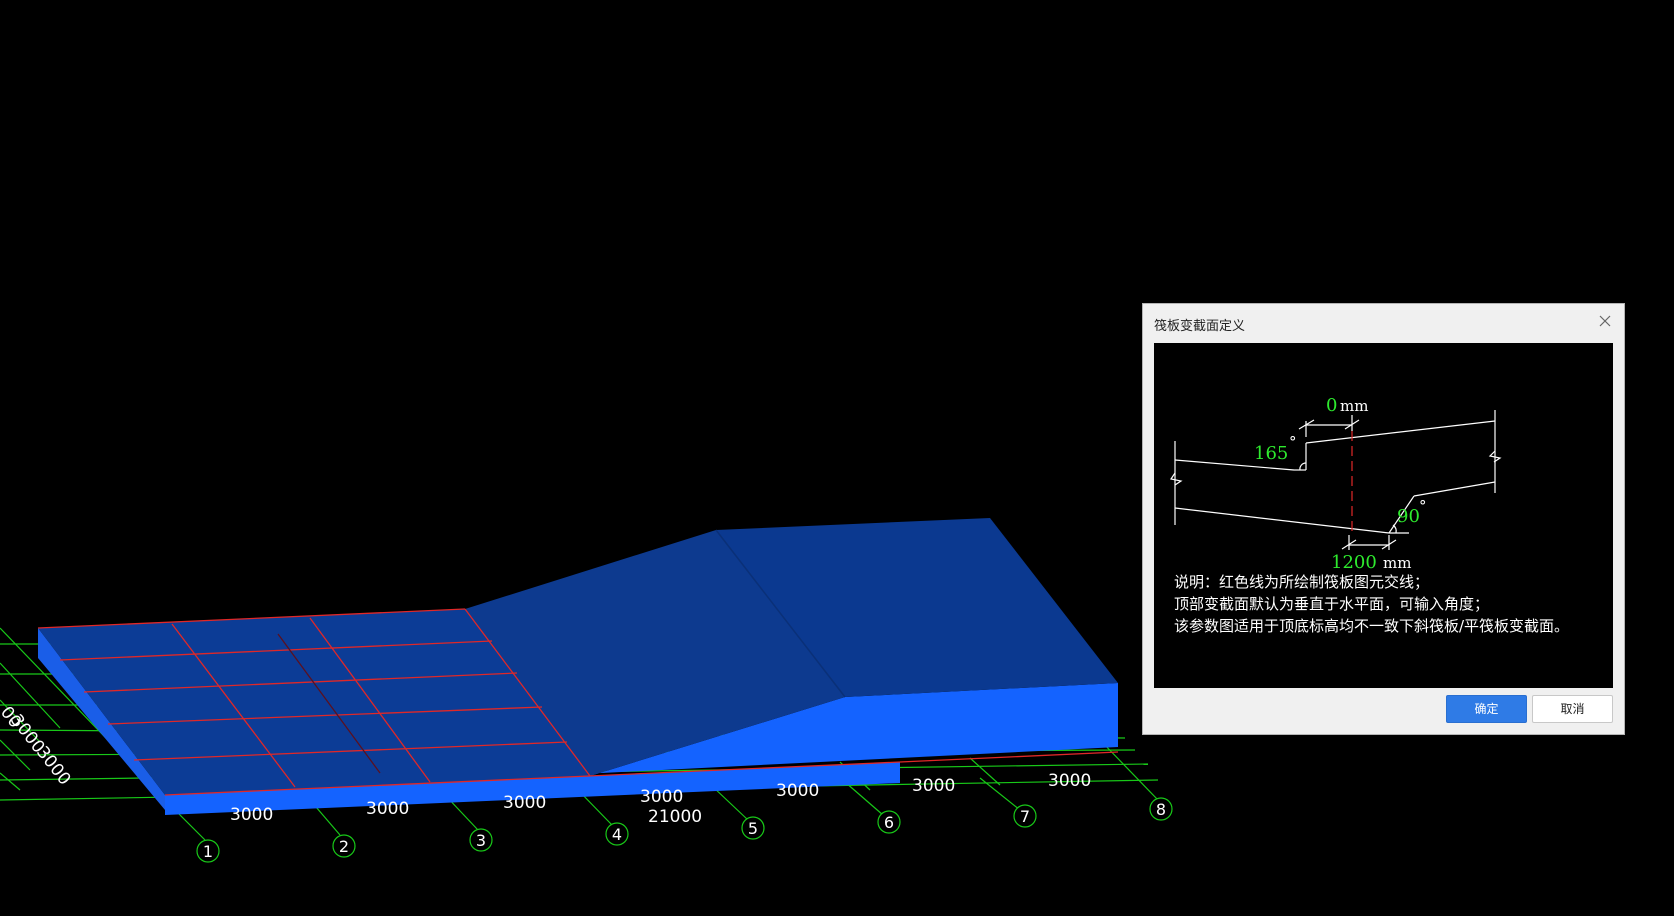 This screenshot has height=916, width=1674. What do you see at coordinates (1354, 562) in the screenshot?
I see `svg-text: 1200` at bounding box center [1354, 562].